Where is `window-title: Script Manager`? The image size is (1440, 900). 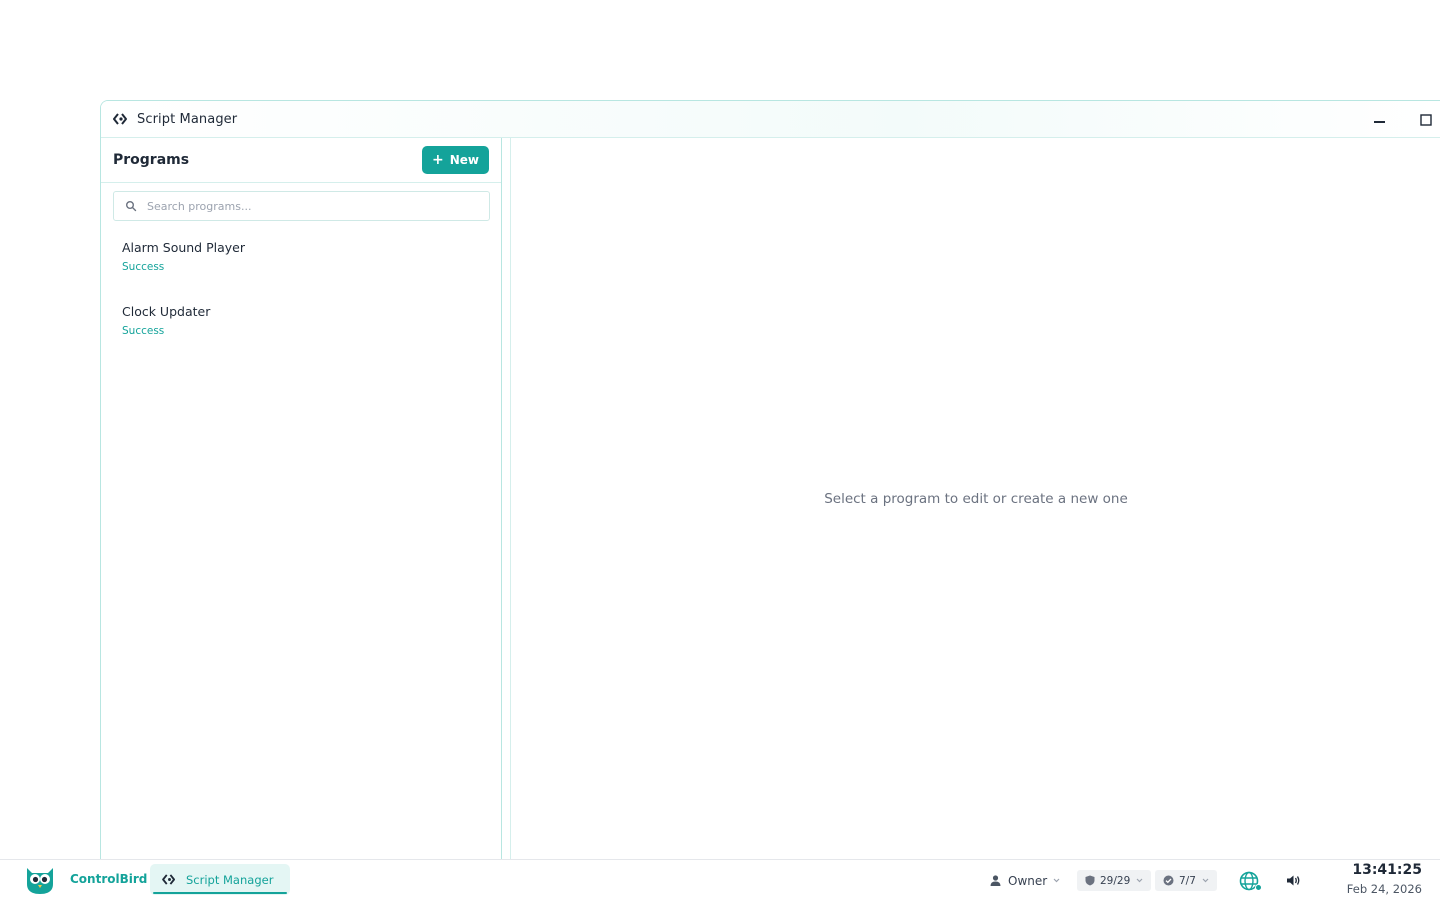
window-title: Script Manager is located at coordinates (187, 119).